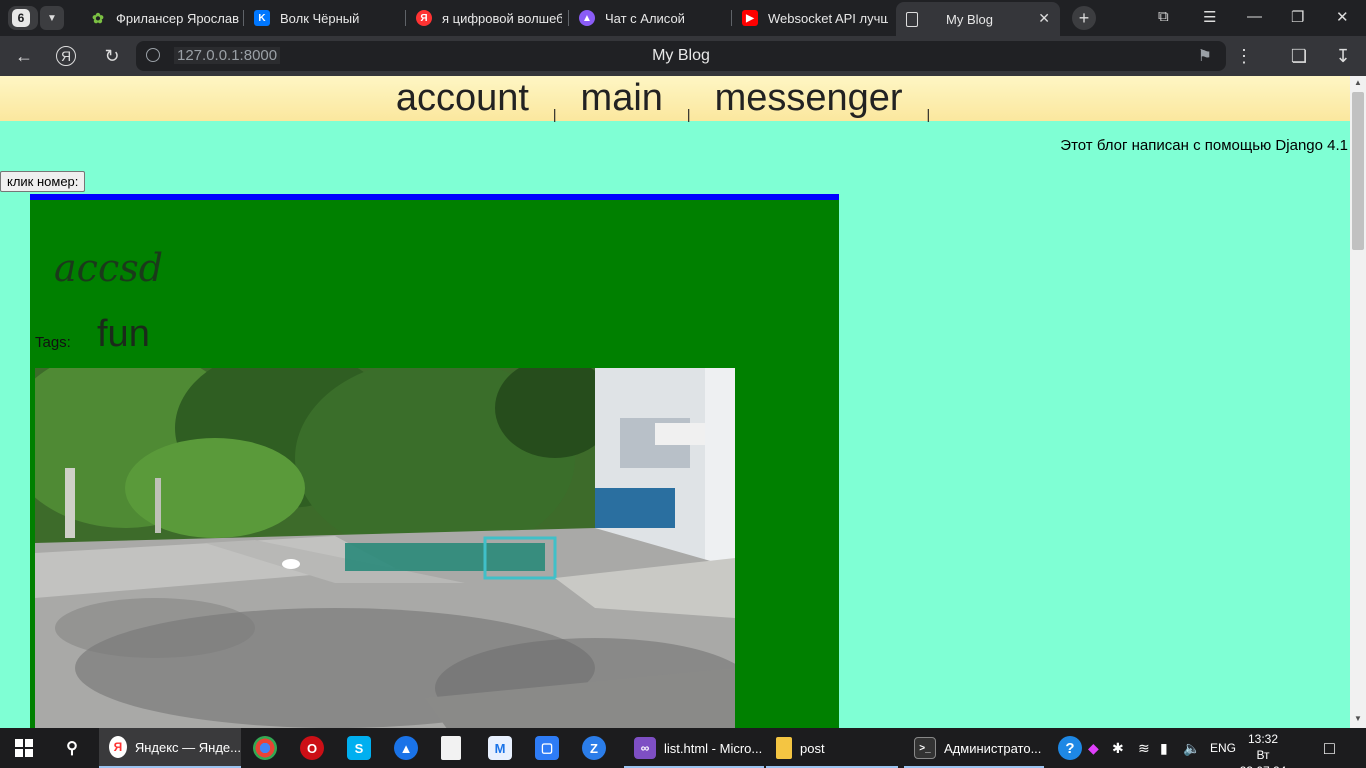  What do you see at coordinates (912, 19) in the screenshot?
I see `page-icon` at bounding box center [912, 19].